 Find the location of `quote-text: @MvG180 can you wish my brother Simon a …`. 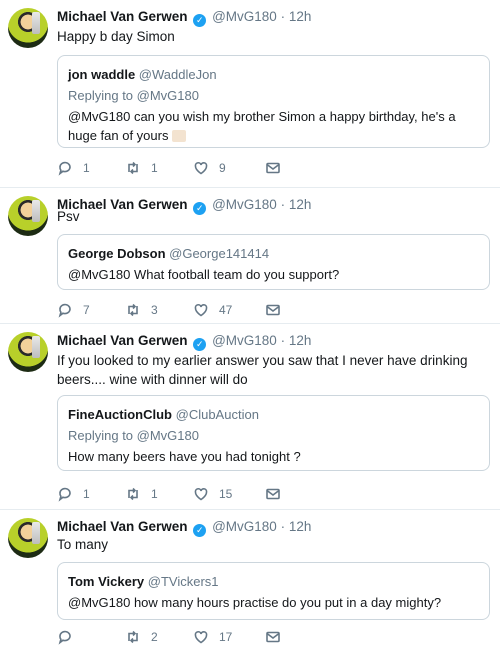

quote-text: @MvG180 can you wish my brother Simon a … is located at coordinates (273, 126).